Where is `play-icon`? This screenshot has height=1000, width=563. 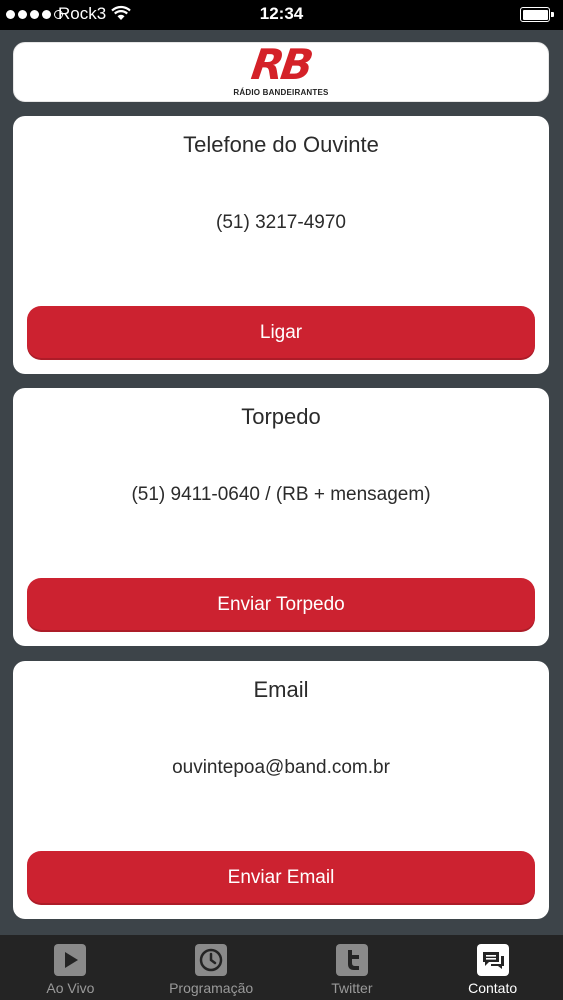 play-icon is located at coordinates (70, 960).